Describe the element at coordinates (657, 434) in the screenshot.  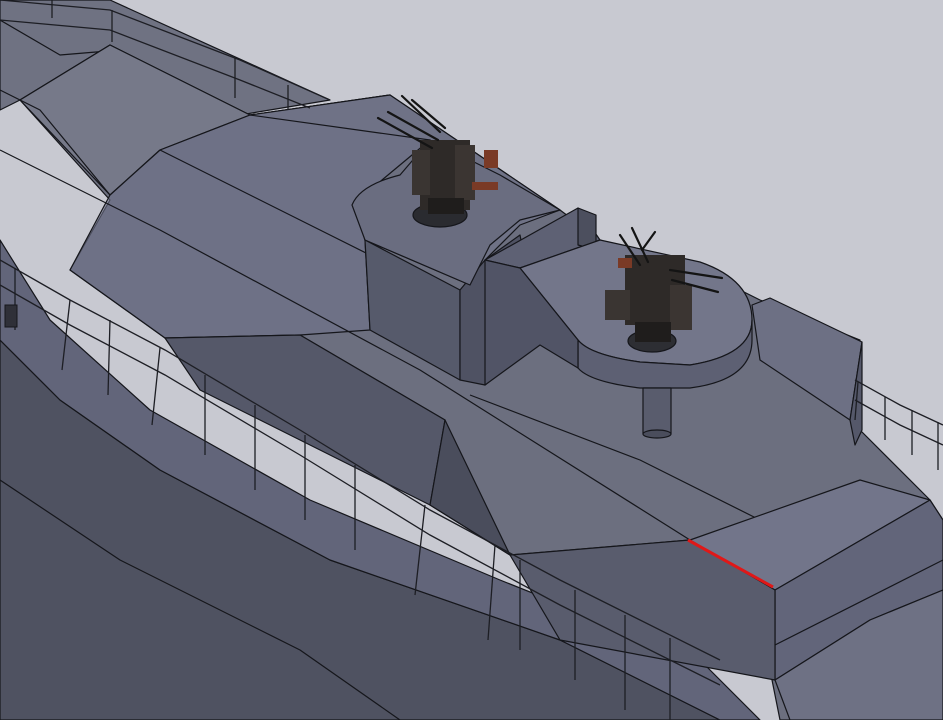
I see `column-base` at that location.